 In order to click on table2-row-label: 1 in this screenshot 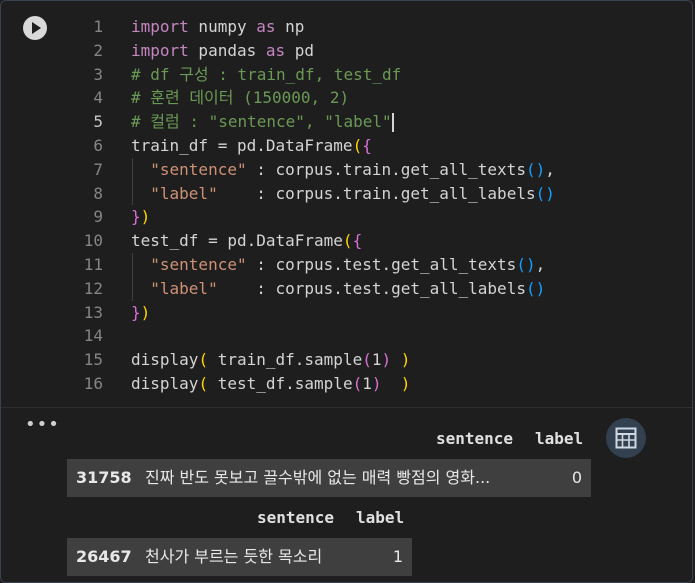, I will do `click(397, 556)`.